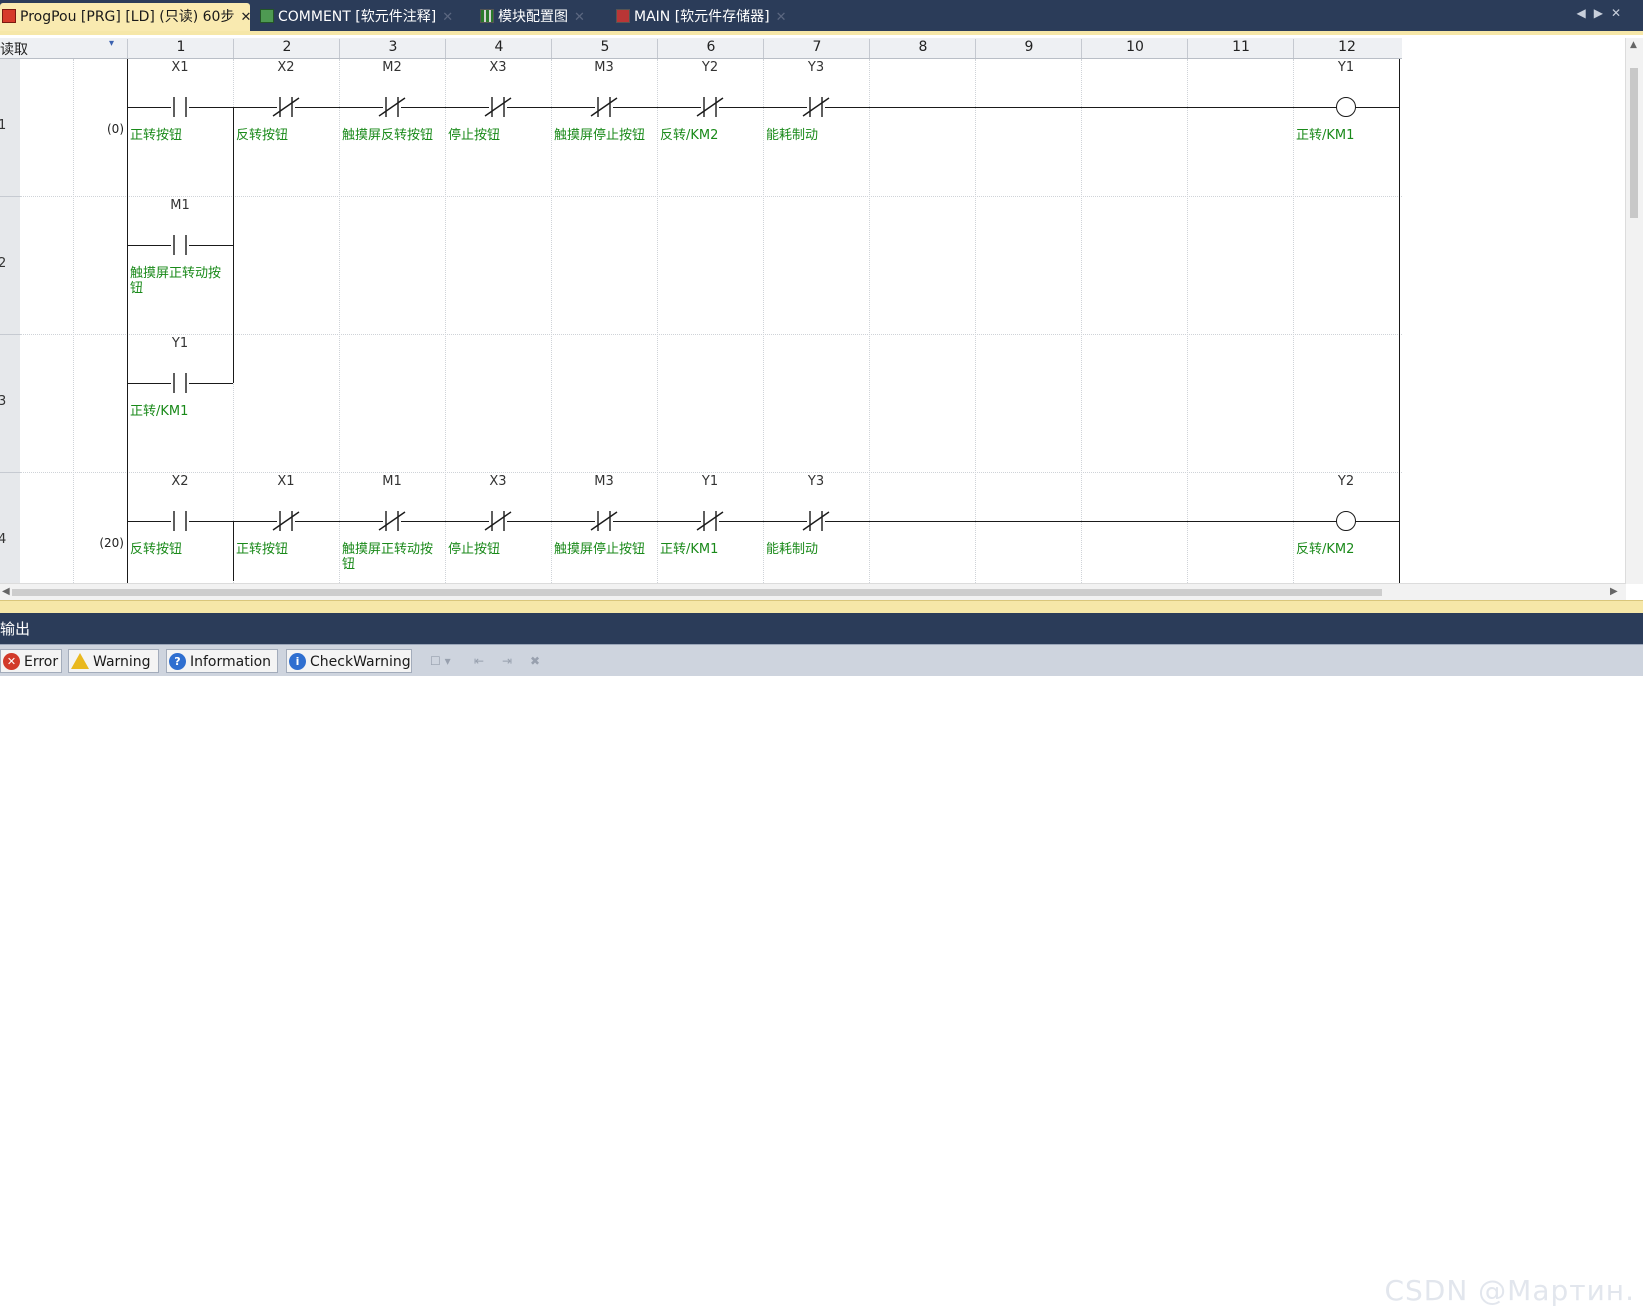 The image size is (1643, 1307). What do you see at coordinates (507, 661) in the screenshot?
I see `jump-next-icon: ⇥` at bounding box center [507, 661].